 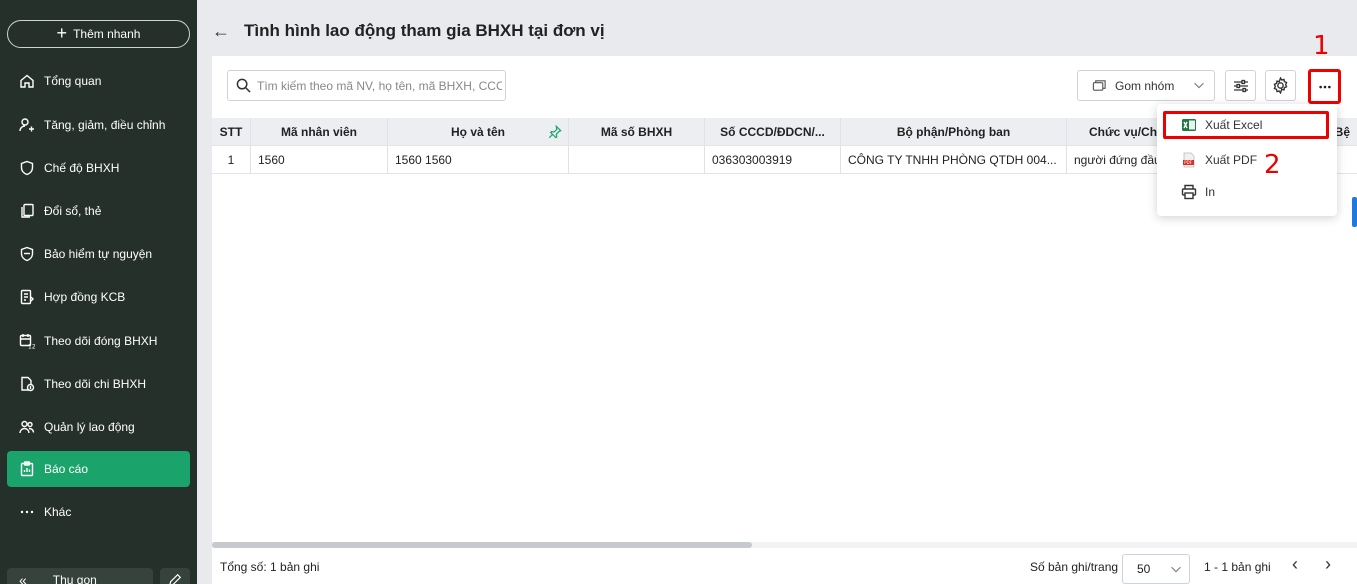 I want to click on shield-heart-icon, so click(x=27, y=254).